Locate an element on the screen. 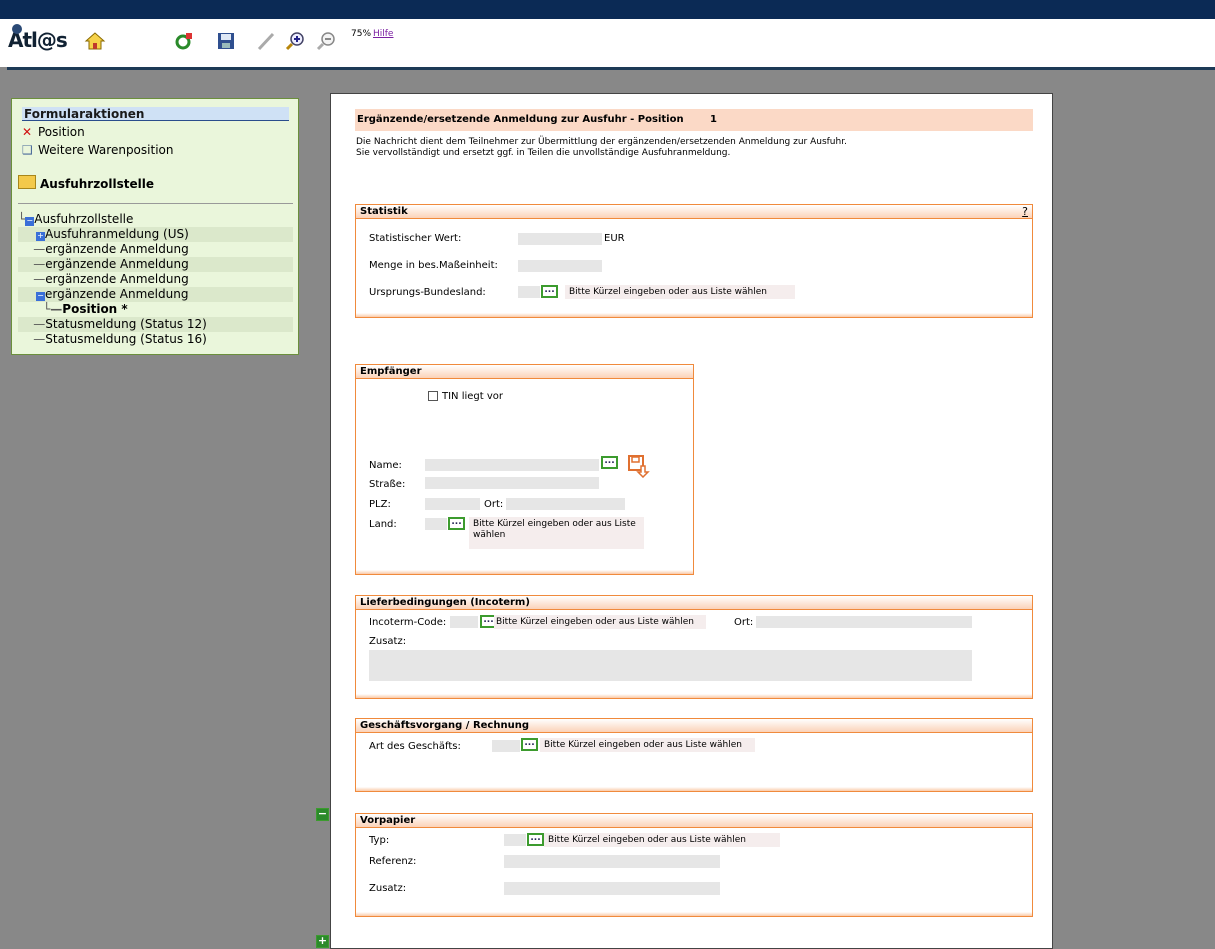 The height and width of the screenshot is (949, 1215). referenz-label: Referenz: is located at coordinates (393, 861).